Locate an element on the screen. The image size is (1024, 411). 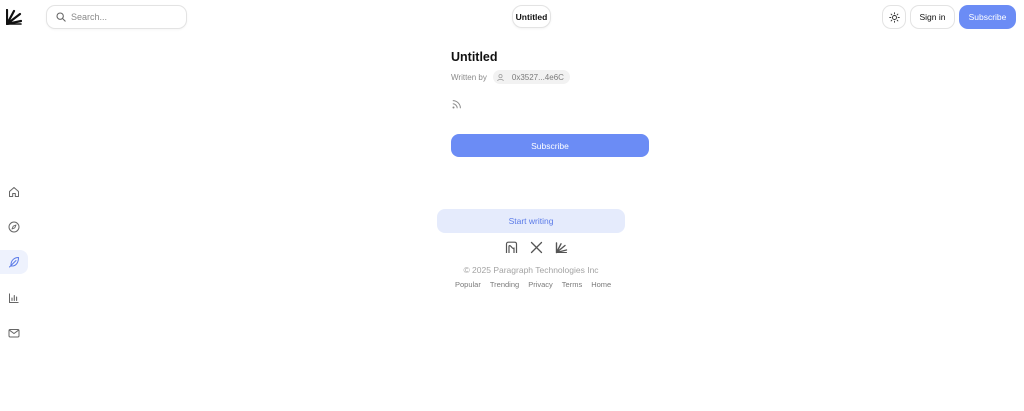
author-chip: 0x3527...4e6C is located at coordinates (531, 77).